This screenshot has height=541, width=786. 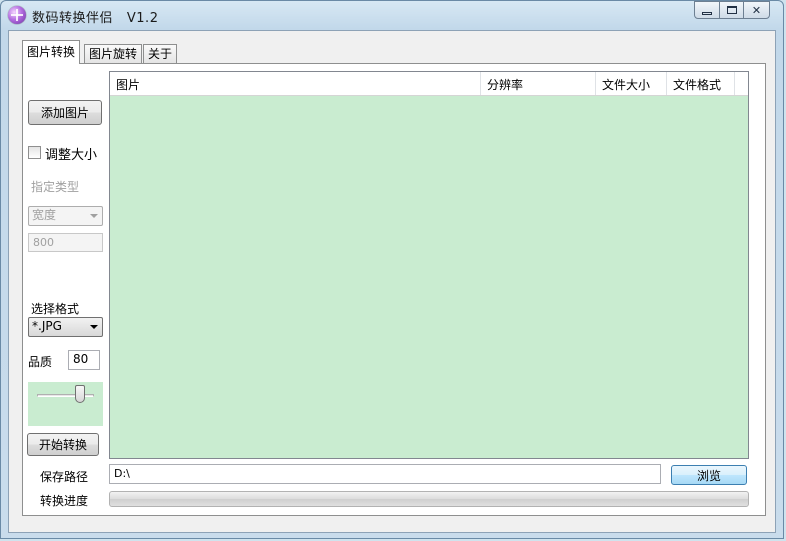 What do you see at coordinates (707, 13) in the screenshot?
I see `minimize-icon` at bounding box center [707, 13].